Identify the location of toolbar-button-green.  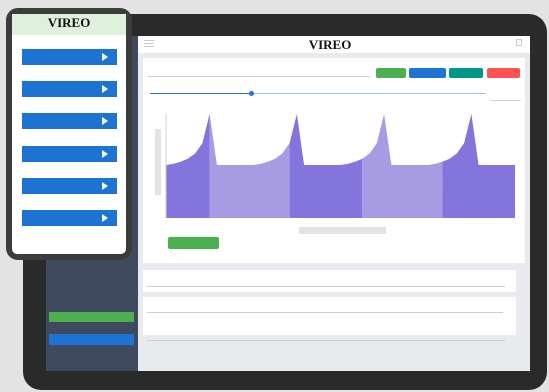
(391, 73).